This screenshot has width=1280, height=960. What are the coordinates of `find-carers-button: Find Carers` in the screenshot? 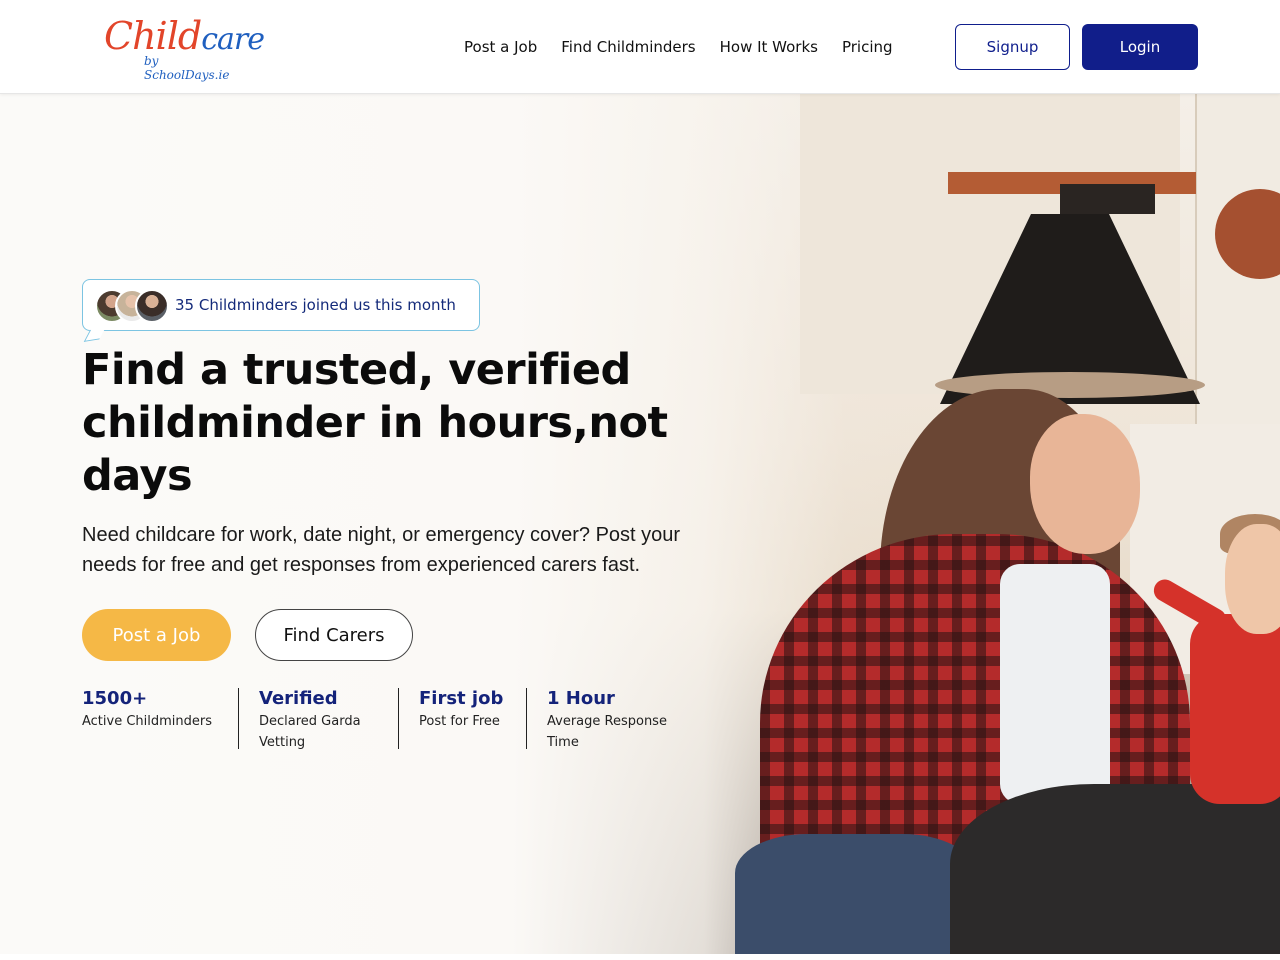 It's located at (334, 635).